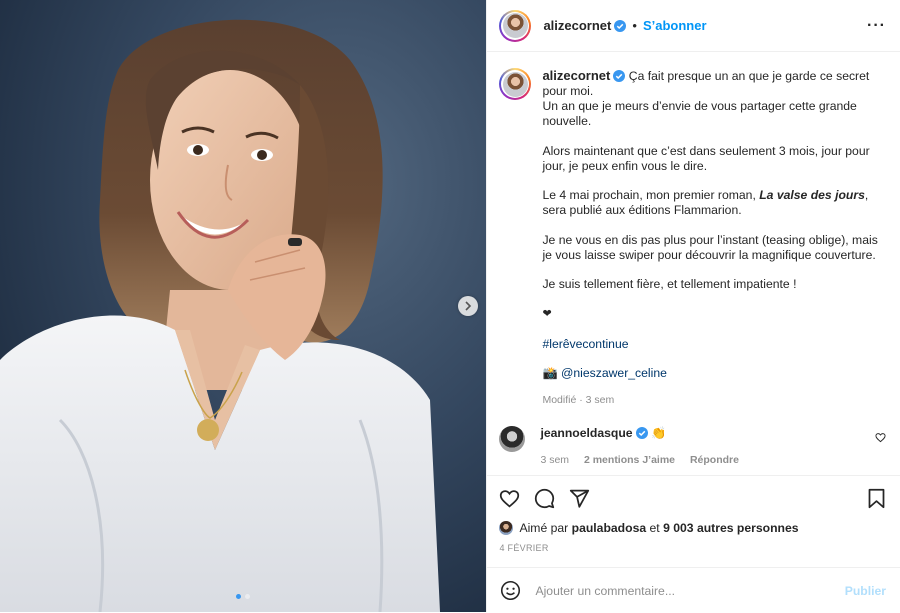 The width and height of the screenshot is (900, 613). I want to click on liker-avatar, so click(506, 528).